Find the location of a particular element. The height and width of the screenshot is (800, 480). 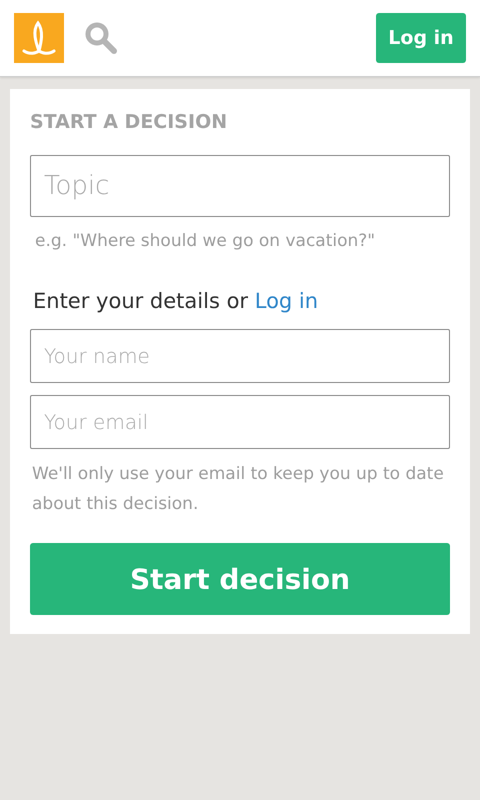

email-field: Your email is located at coordinates (240, 422).